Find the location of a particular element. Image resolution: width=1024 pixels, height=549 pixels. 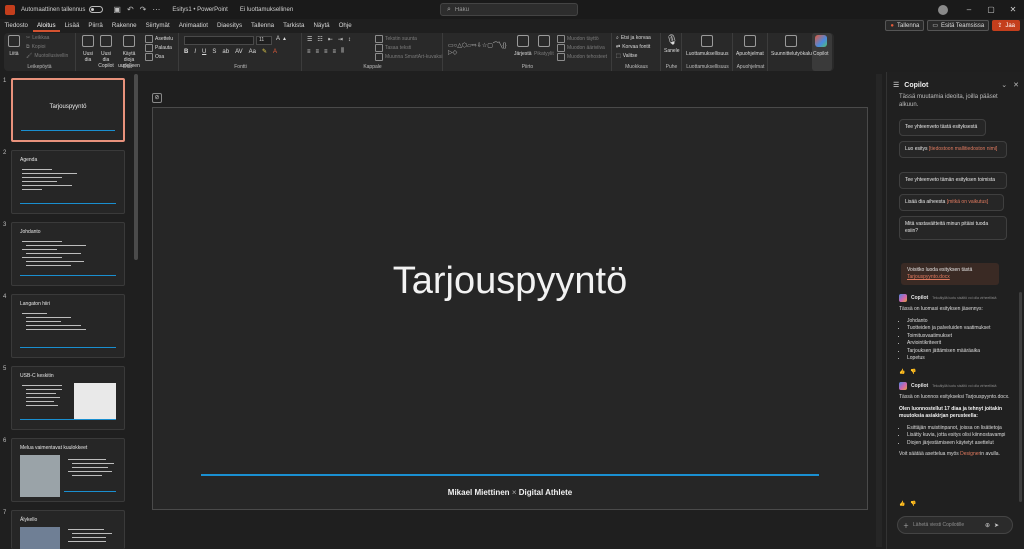

copilot-input-box: ＋ ⊕ ➤ is located at coordinates (955, 525).